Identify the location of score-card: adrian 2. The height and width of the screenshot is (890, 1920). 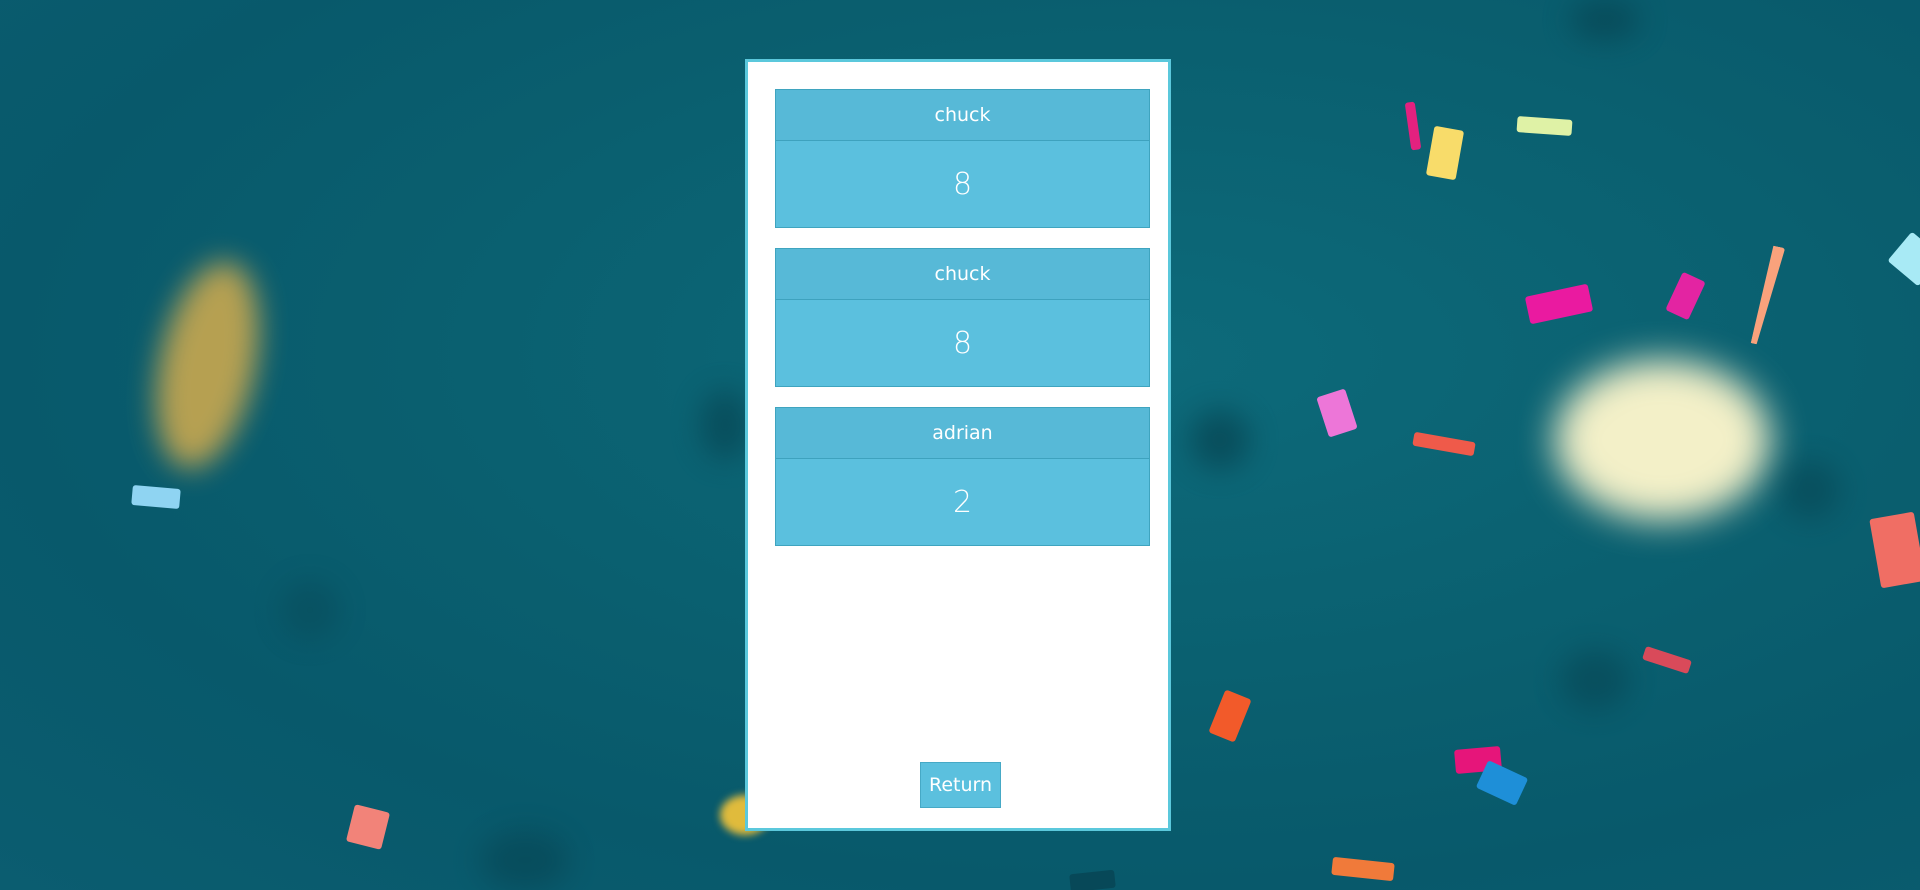
(962, 476).